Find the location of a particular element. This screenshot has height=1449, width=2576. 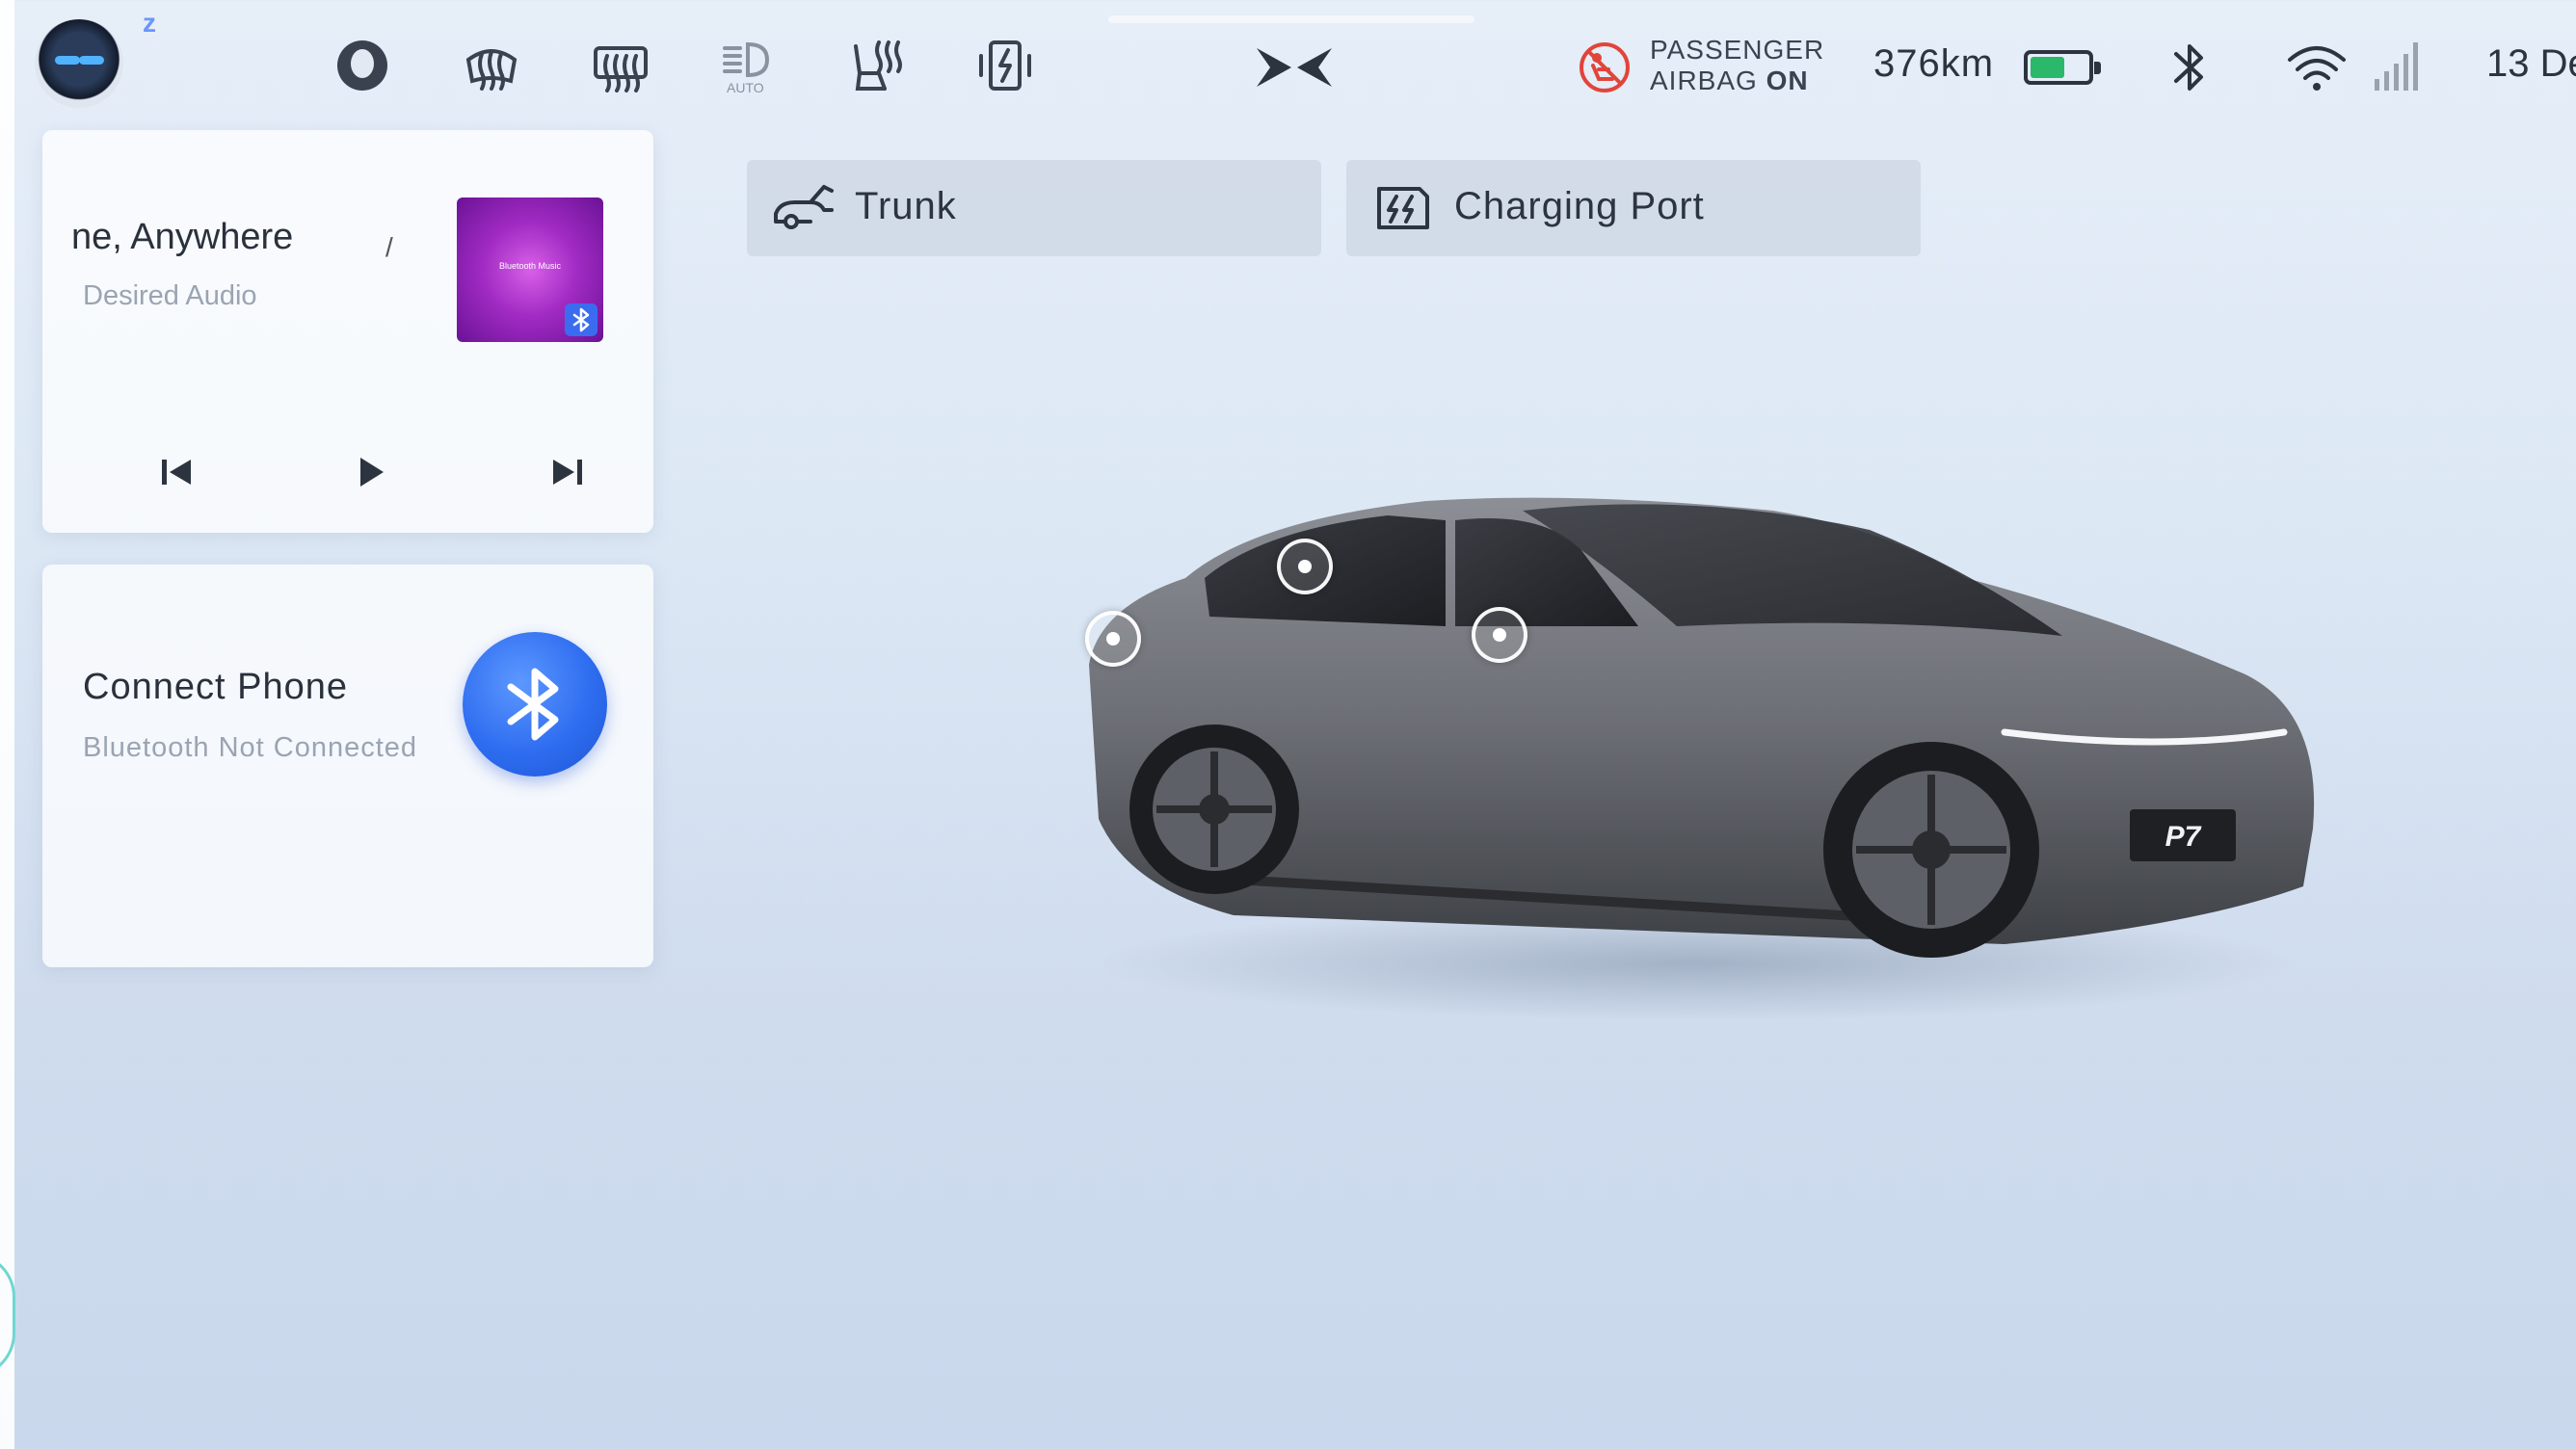

previous-track-button is located at coordinates (176, 472).